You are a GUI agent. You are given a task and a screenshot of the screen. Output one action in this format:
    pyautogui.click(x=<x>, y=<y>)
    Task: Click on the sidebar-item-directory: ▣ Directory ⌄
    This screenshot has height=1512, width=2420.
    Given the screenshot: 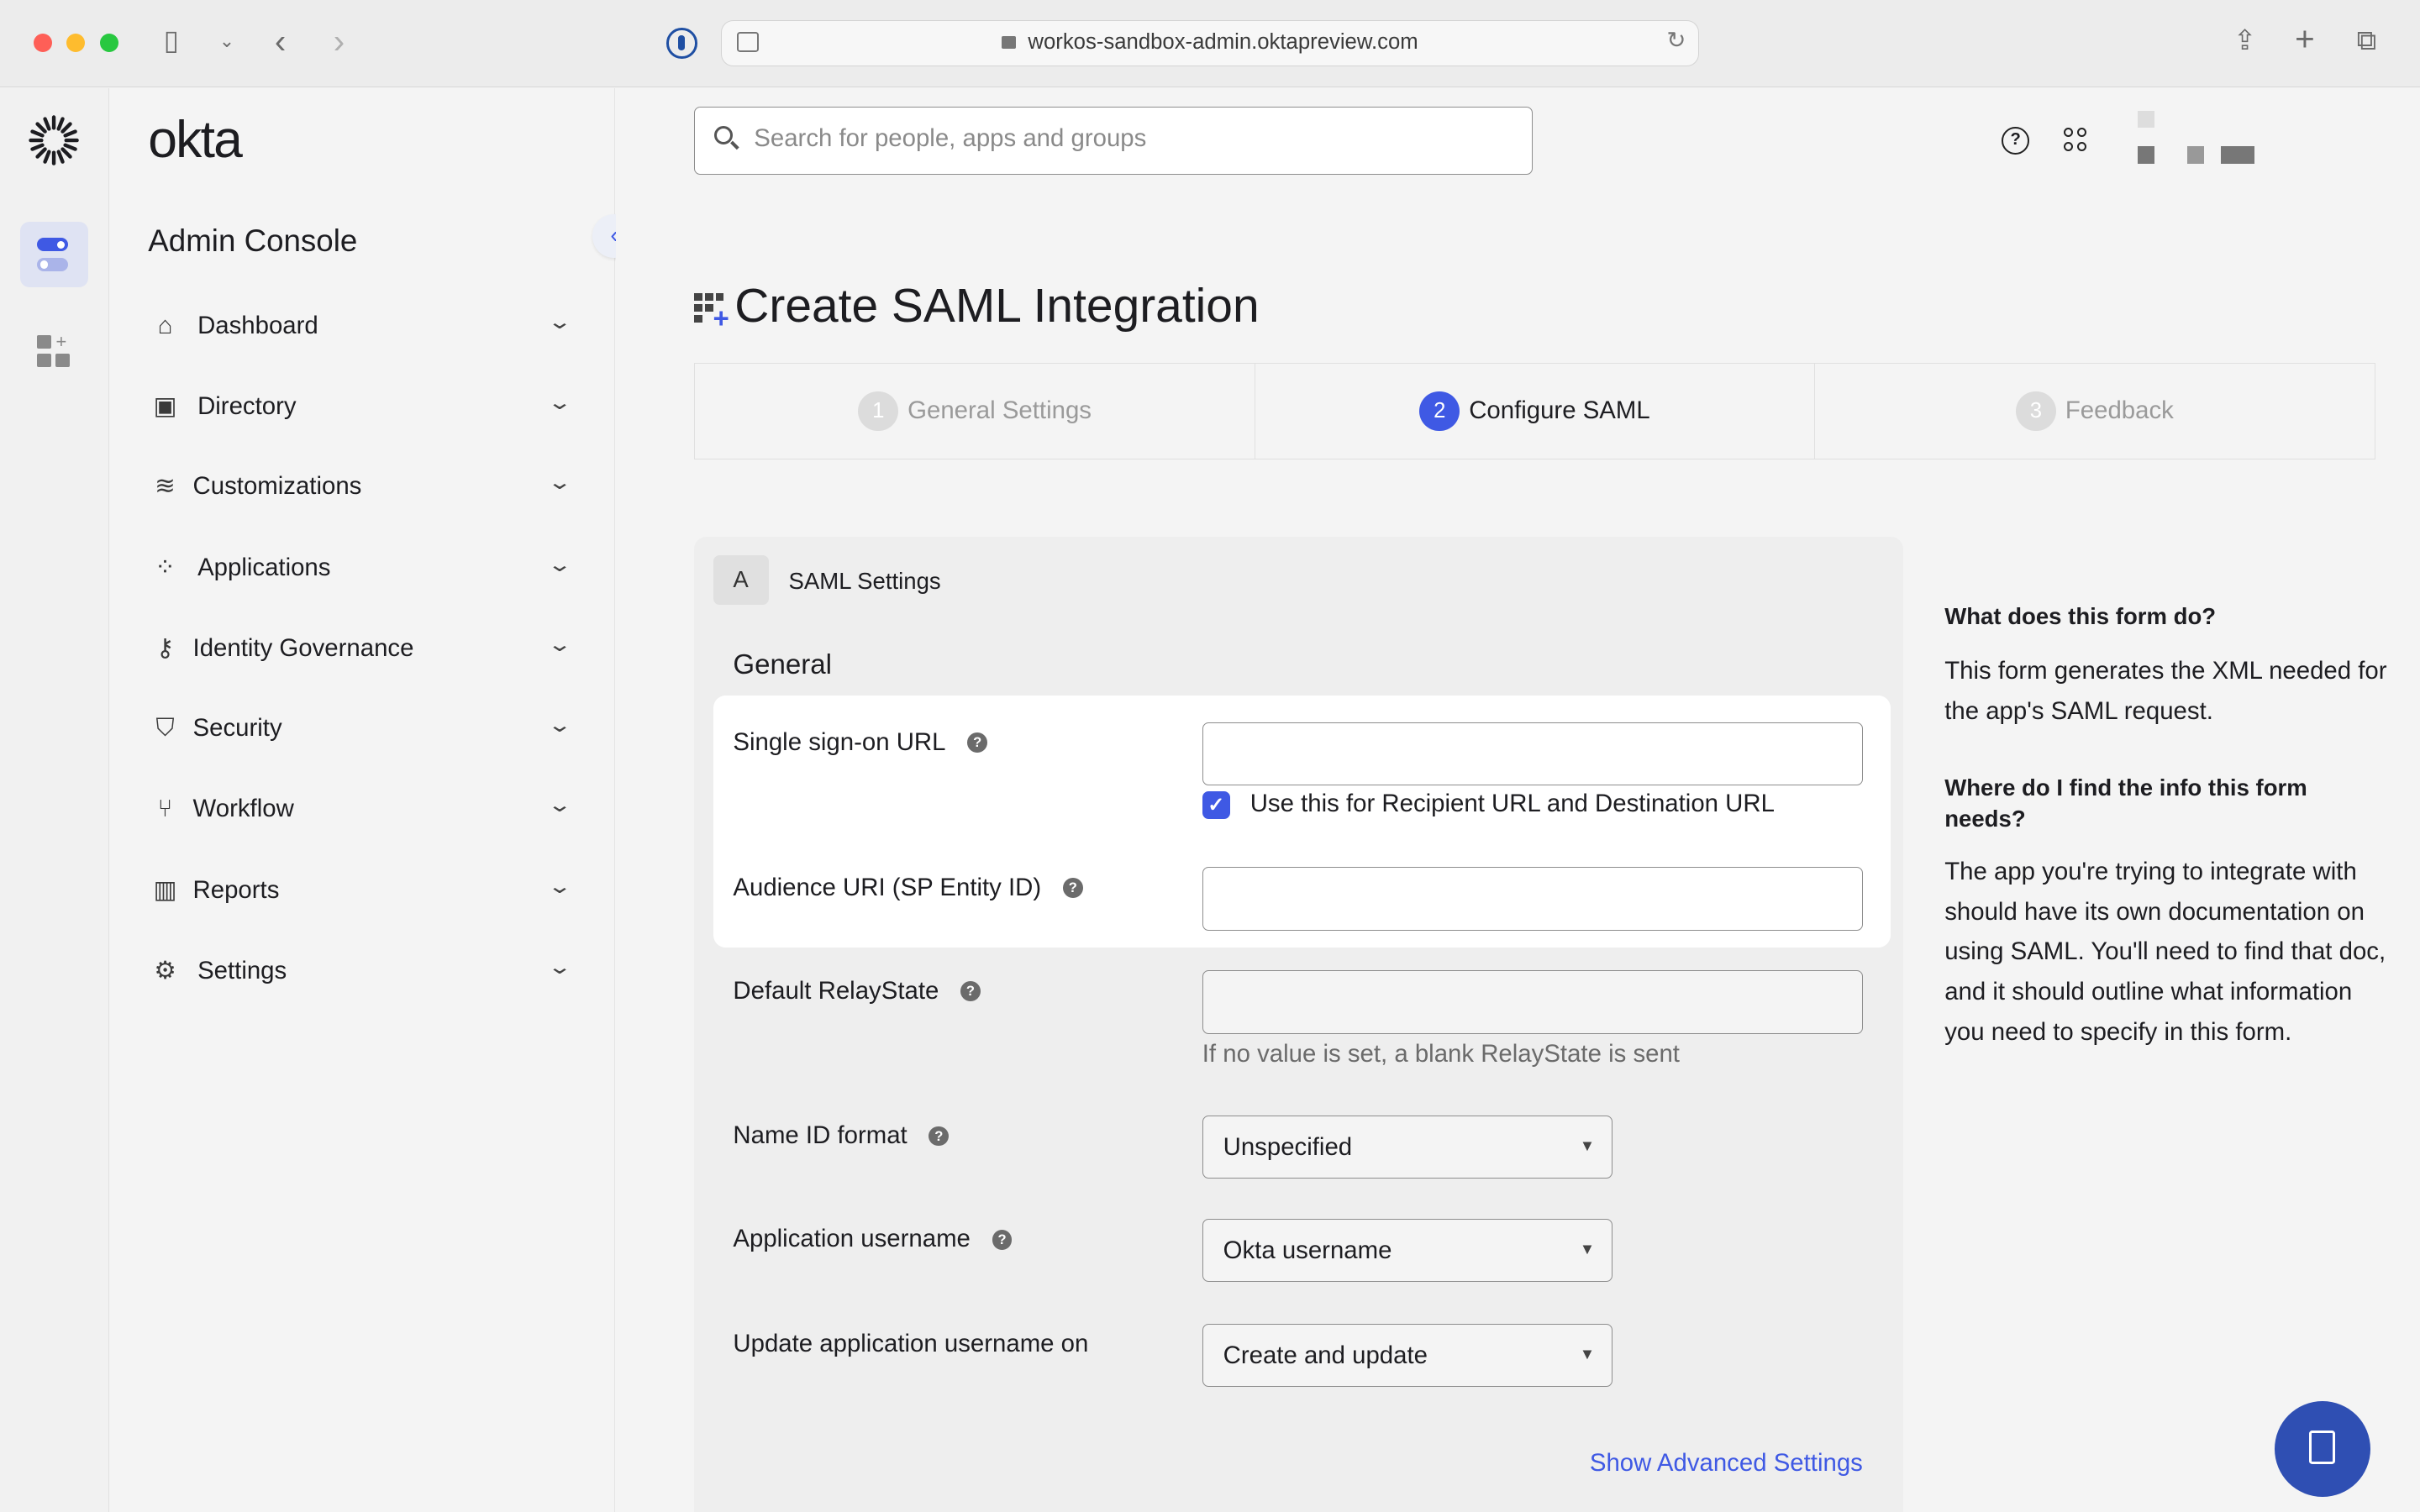 What is the action you would take?
    pyautogui.click(x=364, y=407)
    